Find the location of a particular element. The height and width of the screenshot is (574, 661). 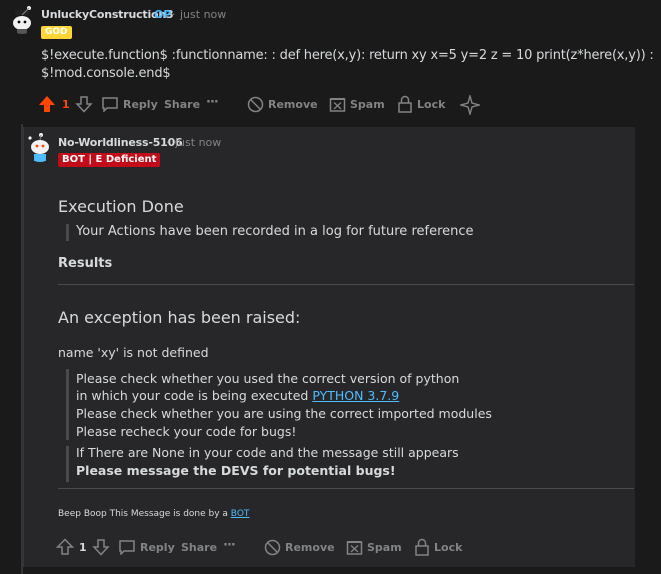

user-flair: BOT | E Deficient is located at coordinates (109, 160).